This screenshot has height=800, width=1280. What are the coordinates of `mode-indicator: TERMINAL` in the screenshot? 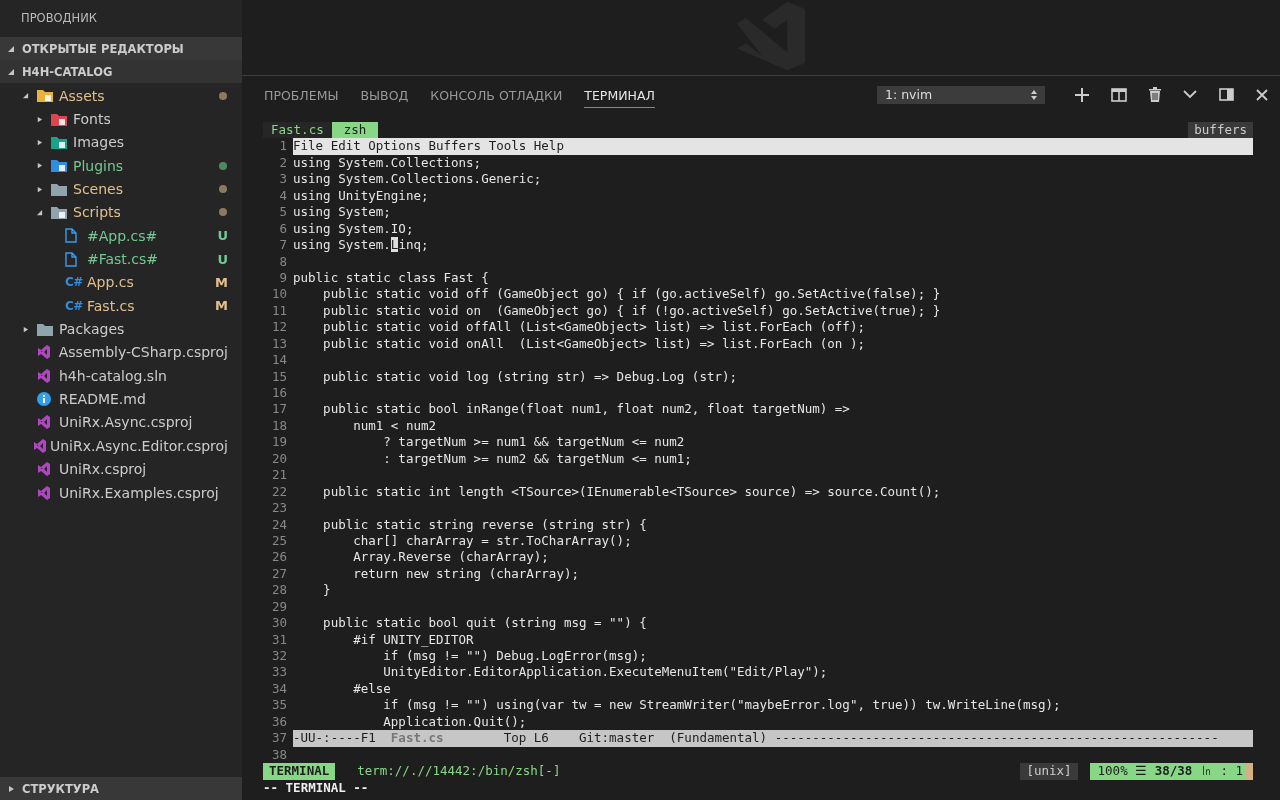 It's located at (299, 771).